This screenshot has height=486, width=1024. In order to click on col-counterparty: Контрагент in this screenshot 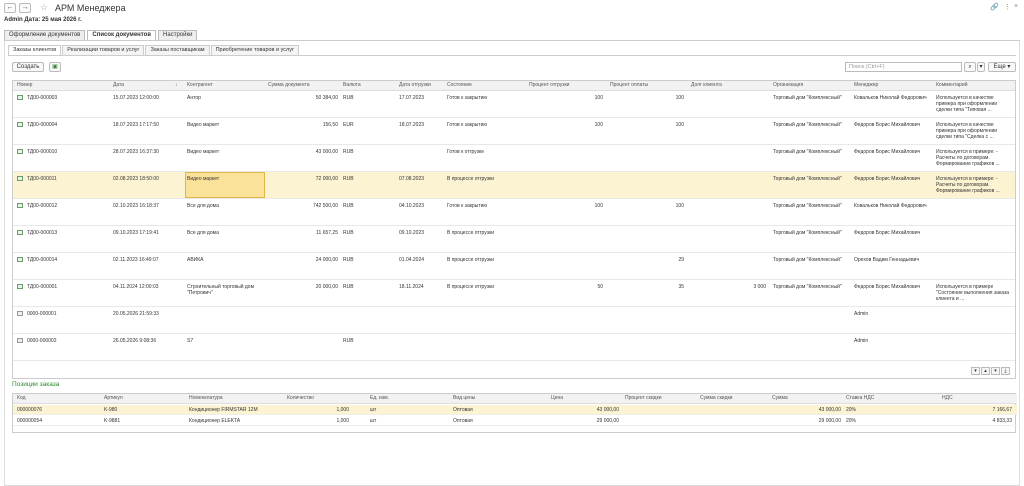, I will do `click(200, 85)`.